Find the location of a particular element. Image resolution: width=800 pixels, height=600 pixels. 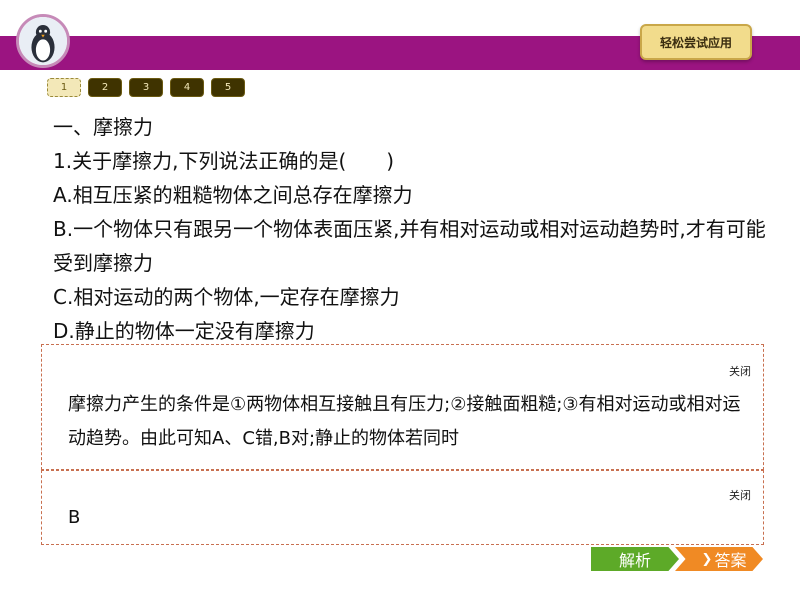

option-c: C.相对运动的两个物体,一定存在摩擦力 is located at coordinates (413, 297).